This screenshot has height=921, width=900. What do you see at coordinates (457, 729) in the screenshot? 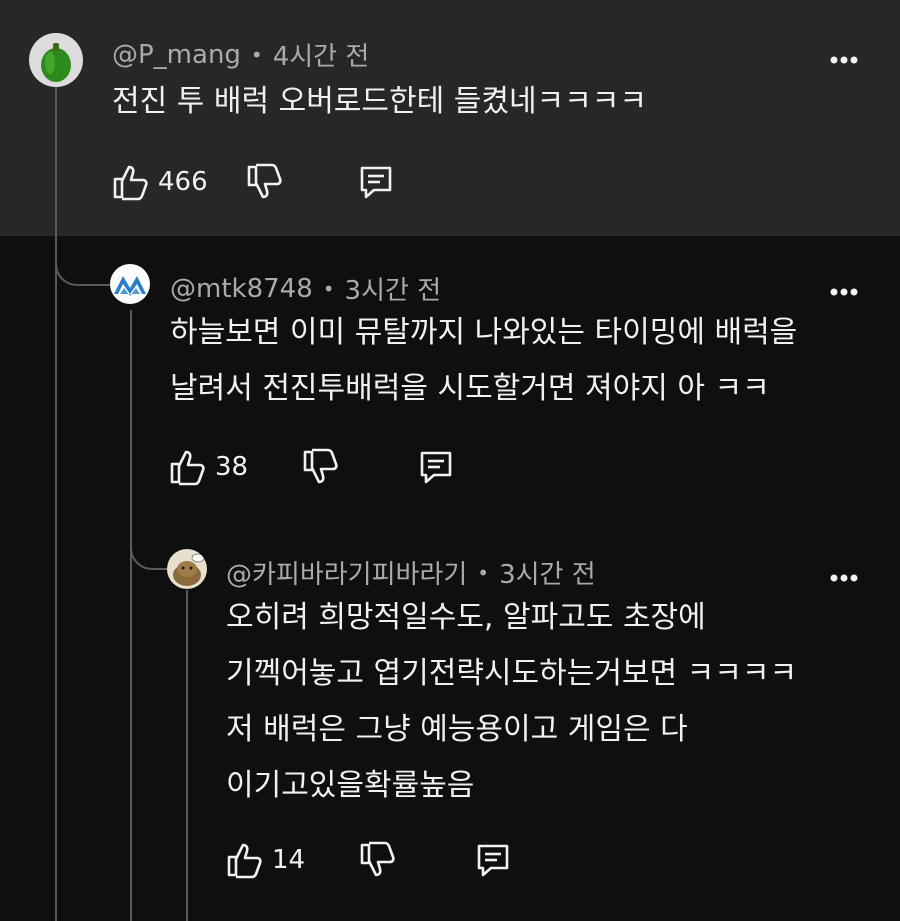
I see `comment-line: 저 배럭은 그냥 예능용이고 게임은 다` at bounding box center [457, 729].